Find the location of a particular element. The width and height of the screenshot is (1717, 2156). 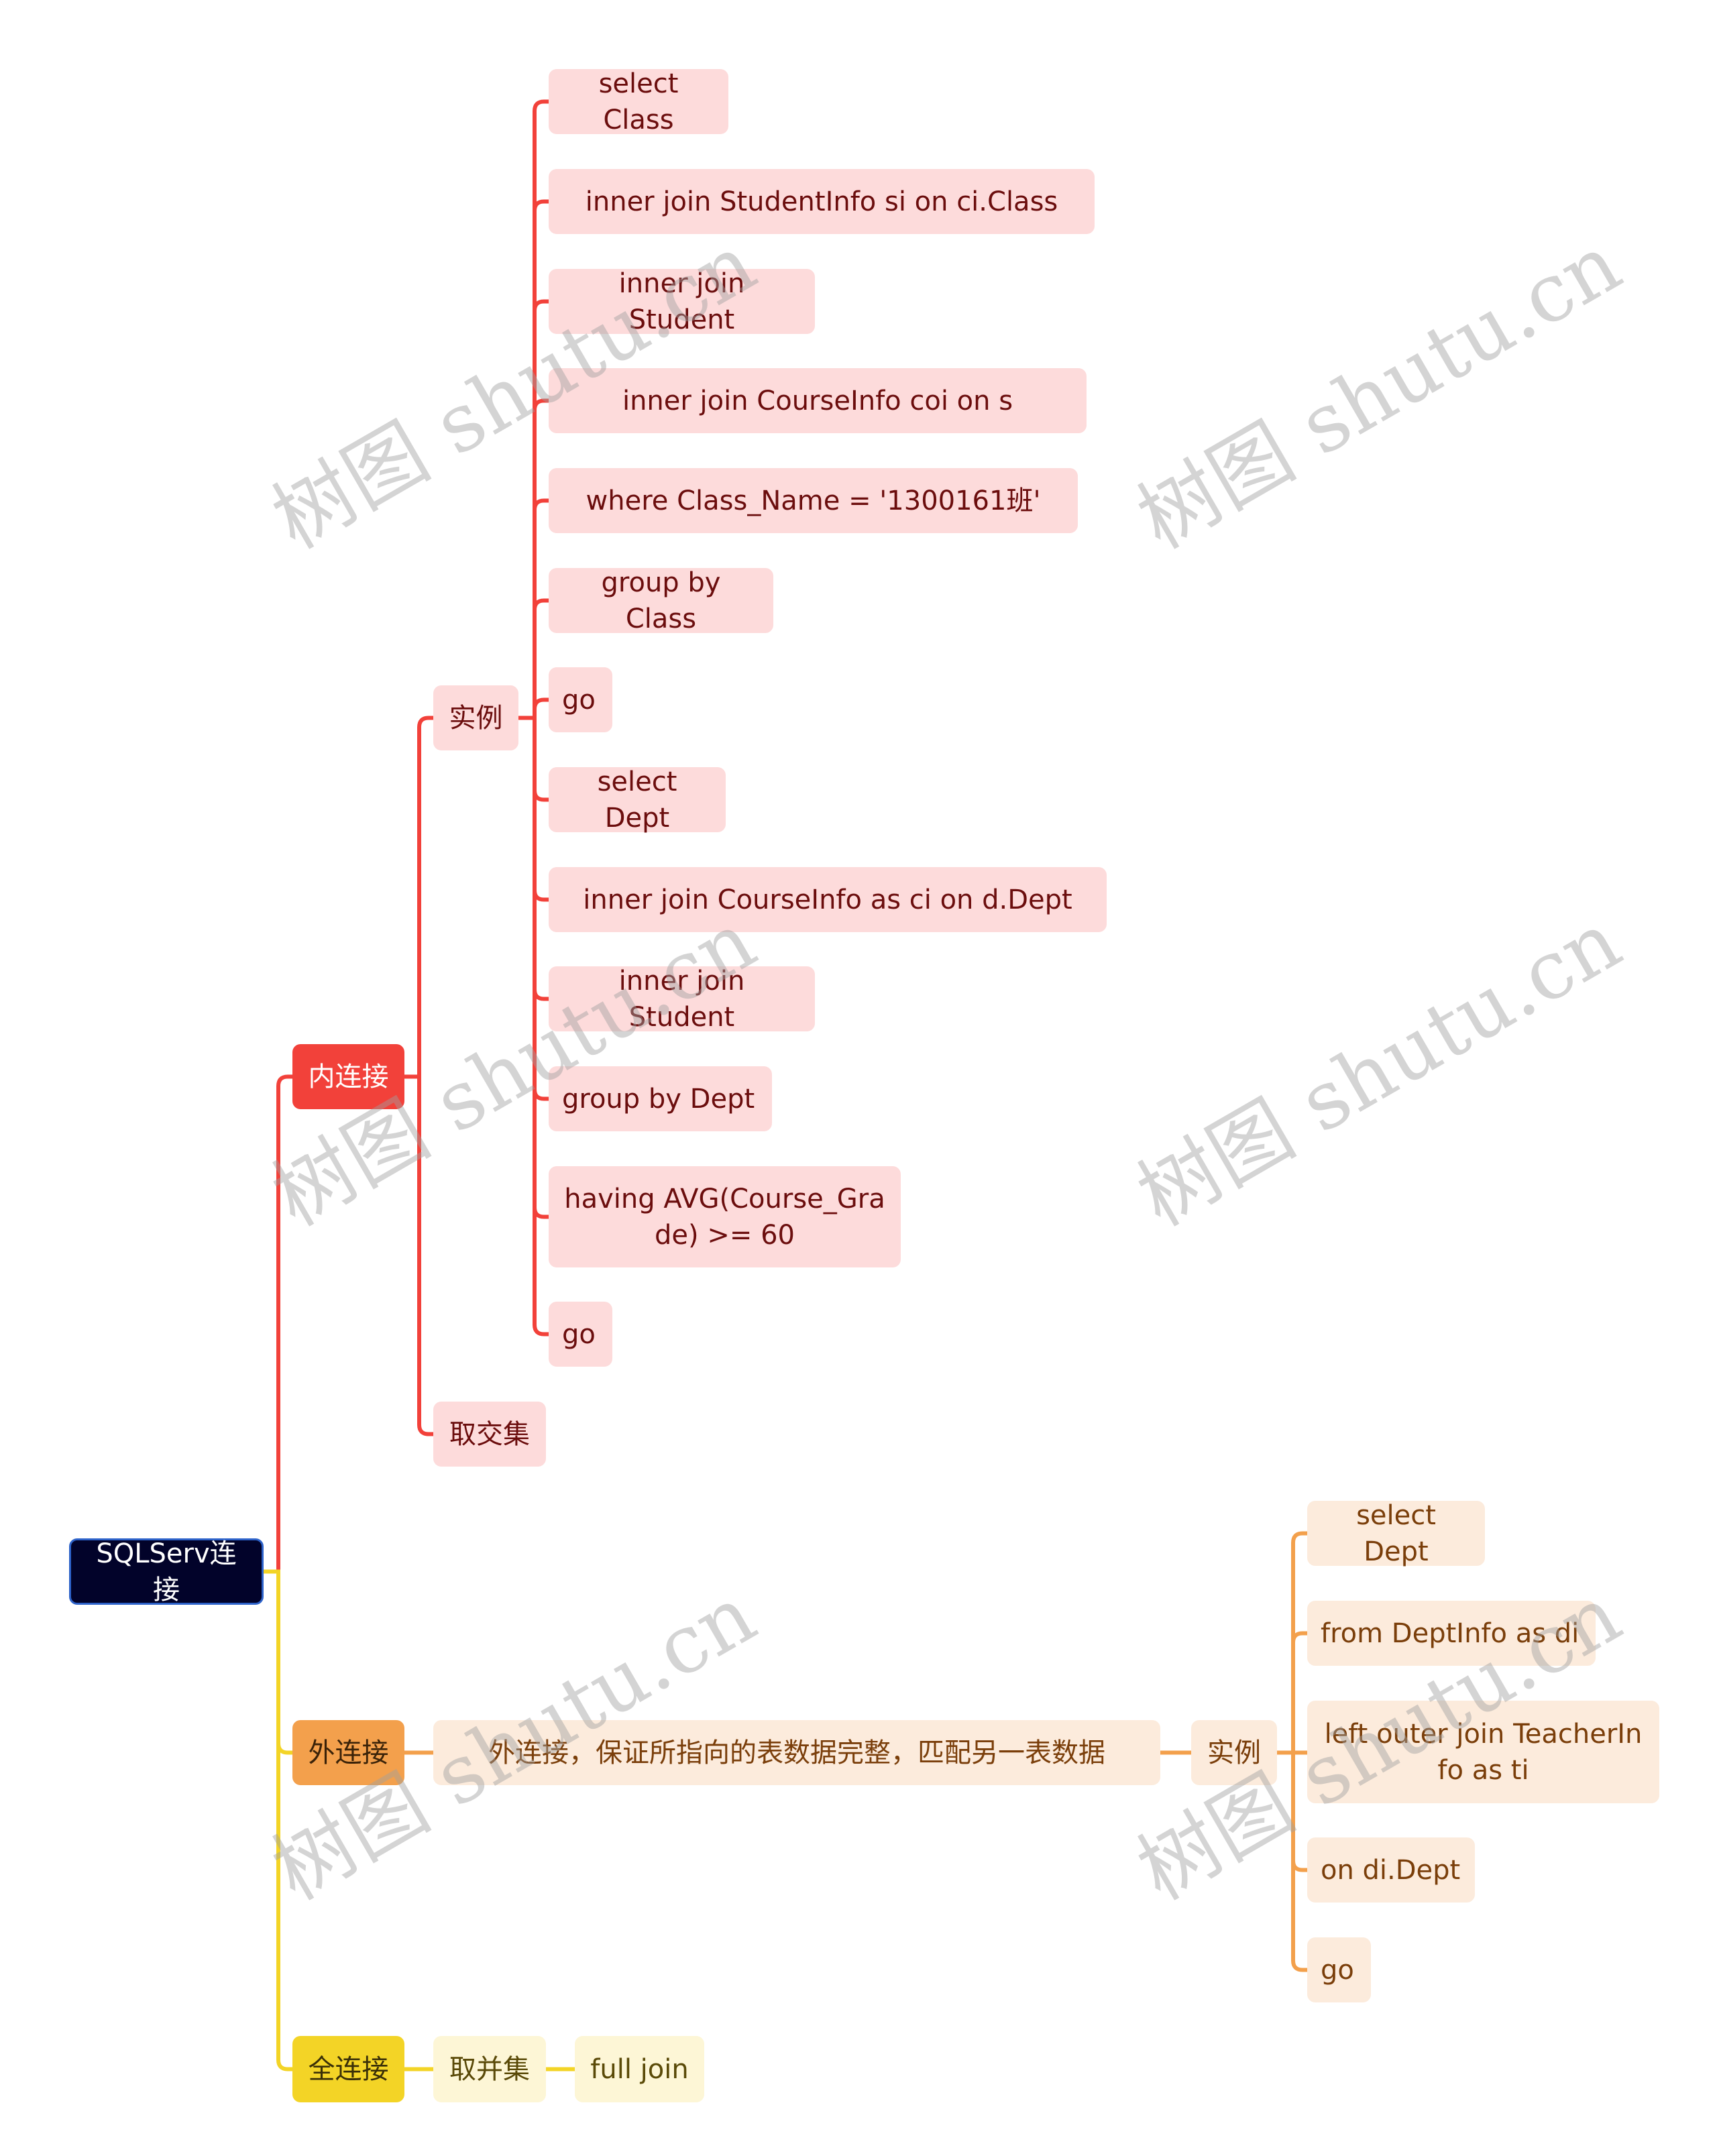

outer-example-item: go is located at coordinates (1339, 1969).